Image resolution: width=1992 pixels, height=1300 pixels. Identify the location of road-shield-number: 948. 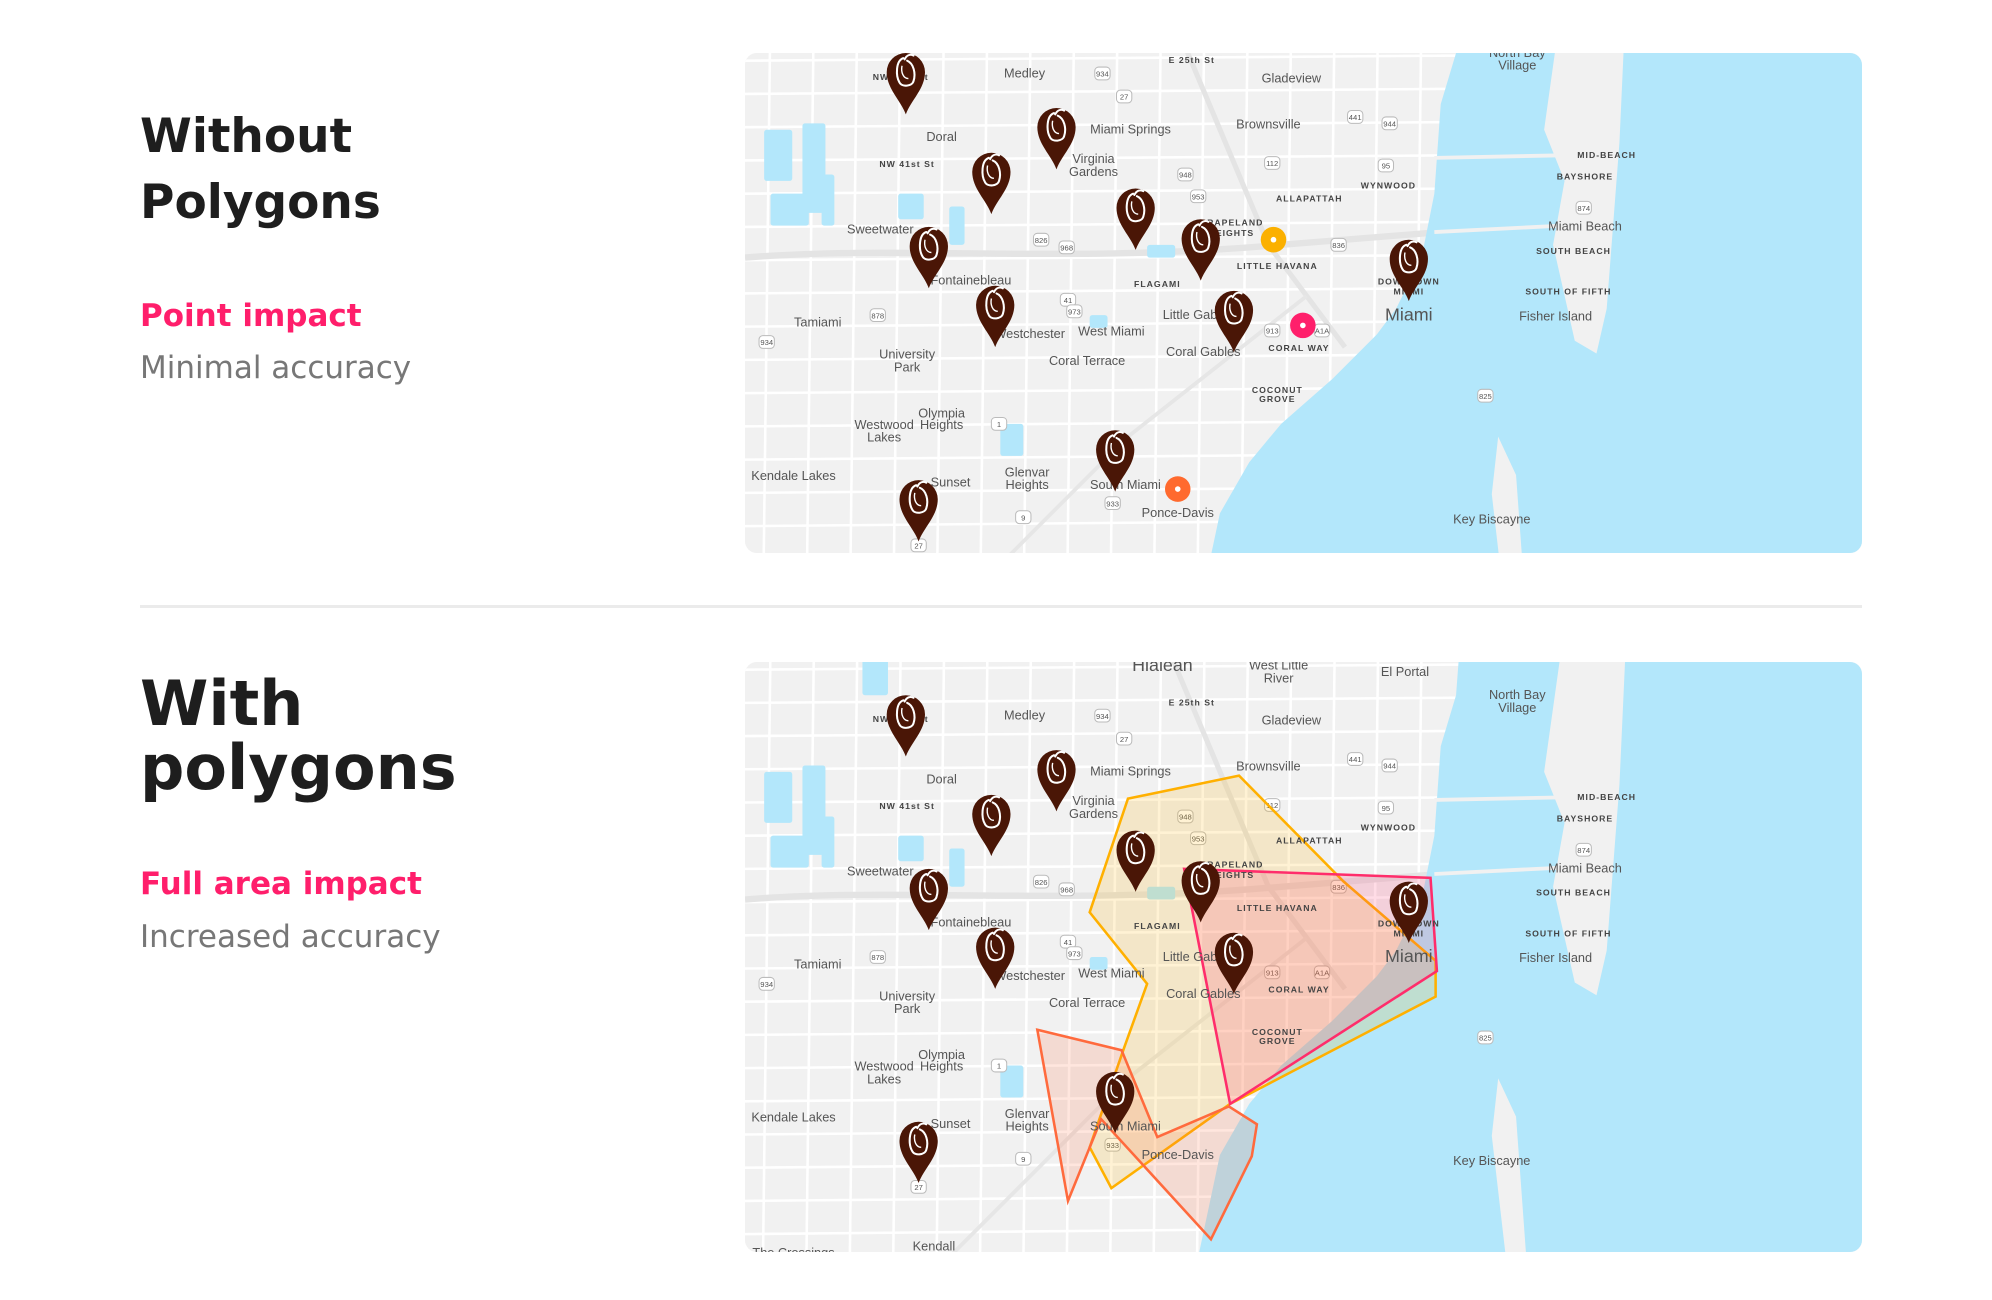
(1185, 175).